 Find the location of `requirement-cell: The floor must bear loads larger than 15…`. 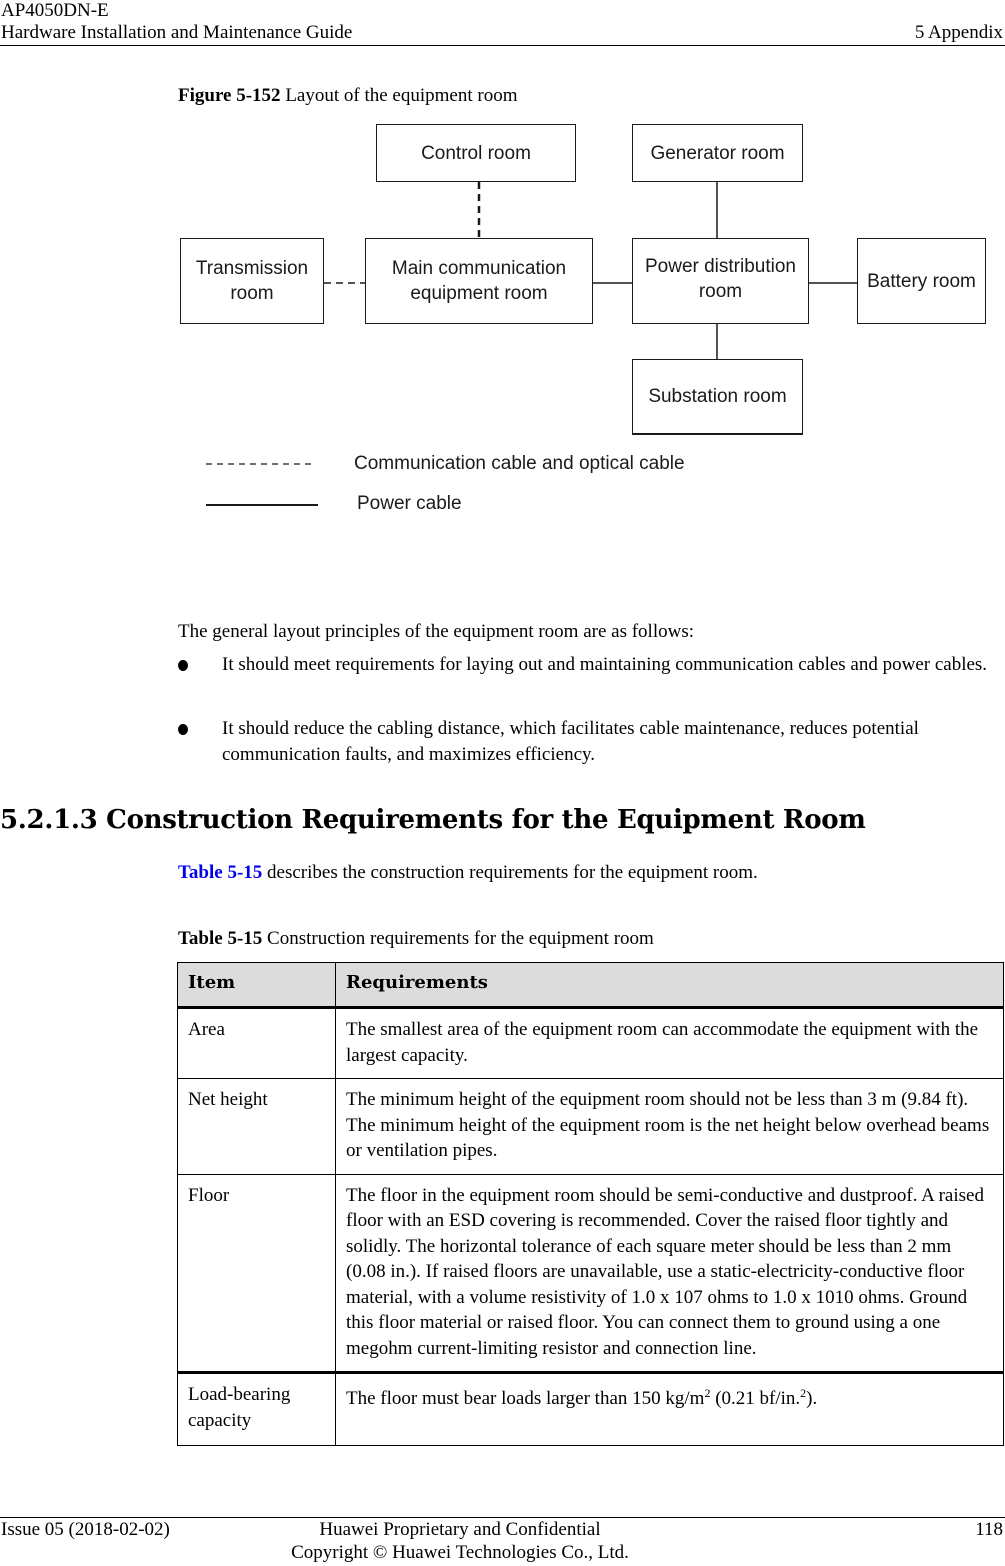

requirement-cell: The floor must bear loads larger than 15… is located at coordinates (669, 1409).